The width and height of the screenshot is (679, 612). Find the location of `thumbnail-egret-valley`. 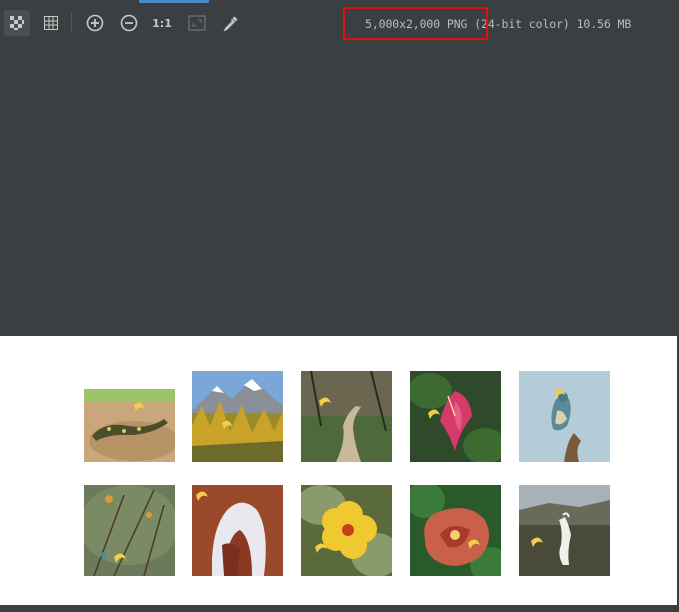

thumbnail-egret-valley is located at coordinates (564, 530).